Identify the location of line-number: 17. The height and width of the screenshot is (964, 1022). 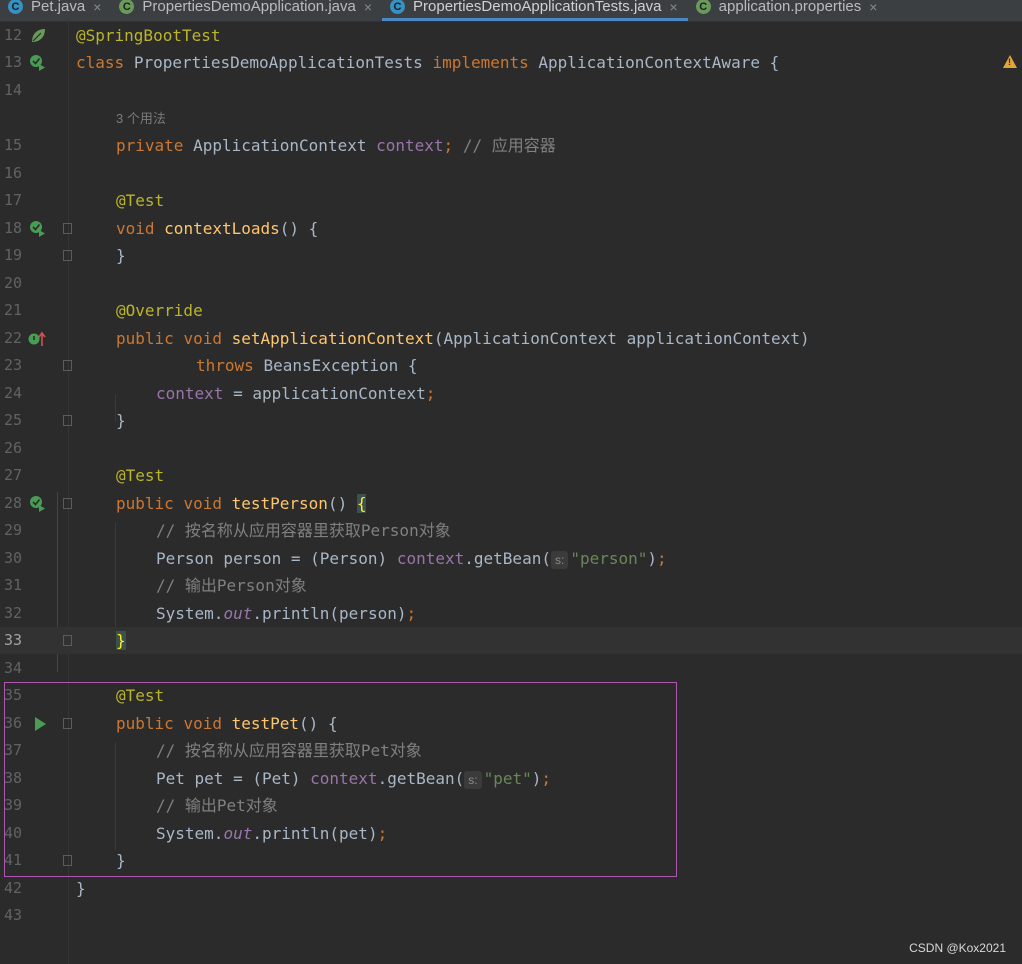
(13, 200).